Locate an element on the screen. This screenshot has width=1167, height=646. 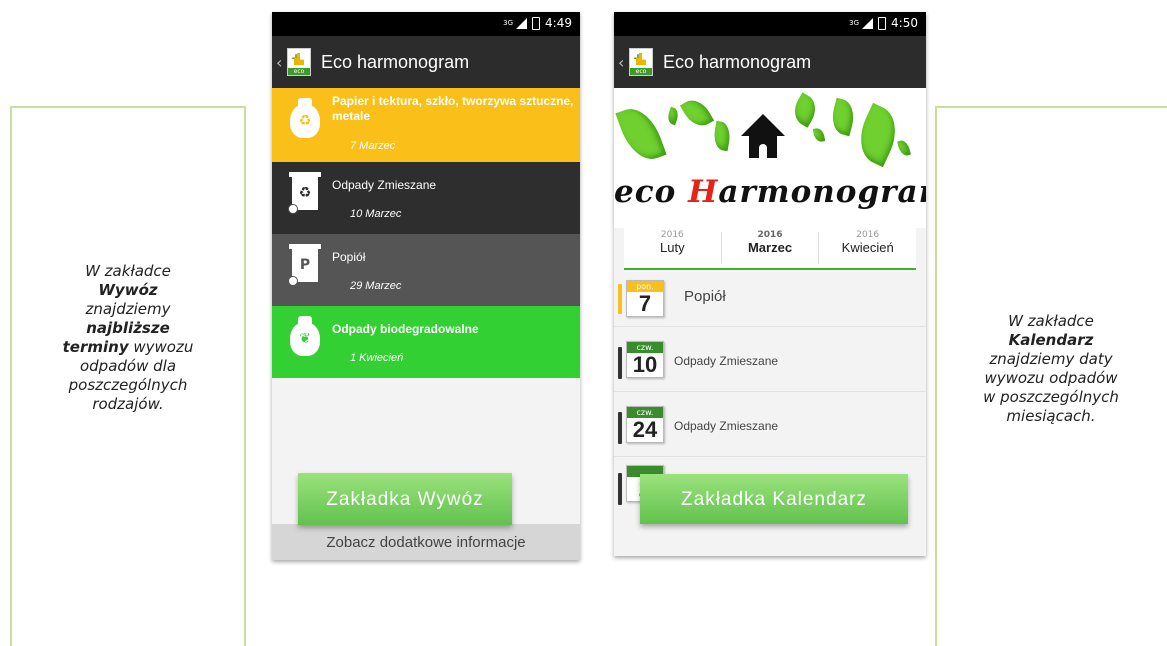
house-icon is located at coordinates (763, 139).